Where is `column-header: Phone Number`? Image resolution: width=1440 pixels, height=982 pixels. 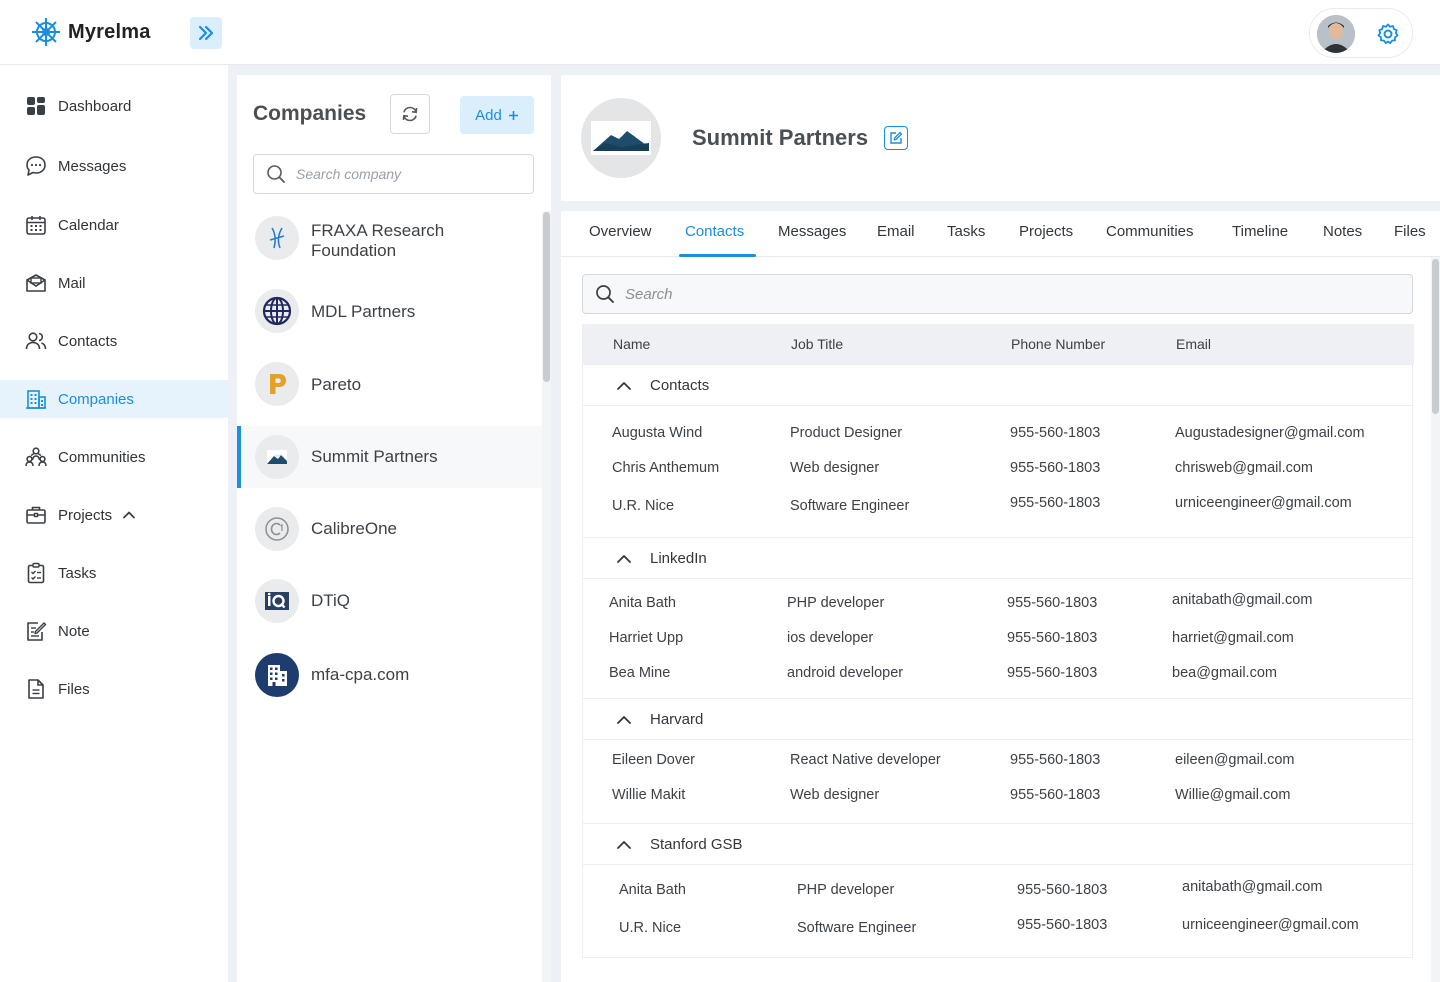
column-header: Phone Number is located at coordinates (1058, 344).